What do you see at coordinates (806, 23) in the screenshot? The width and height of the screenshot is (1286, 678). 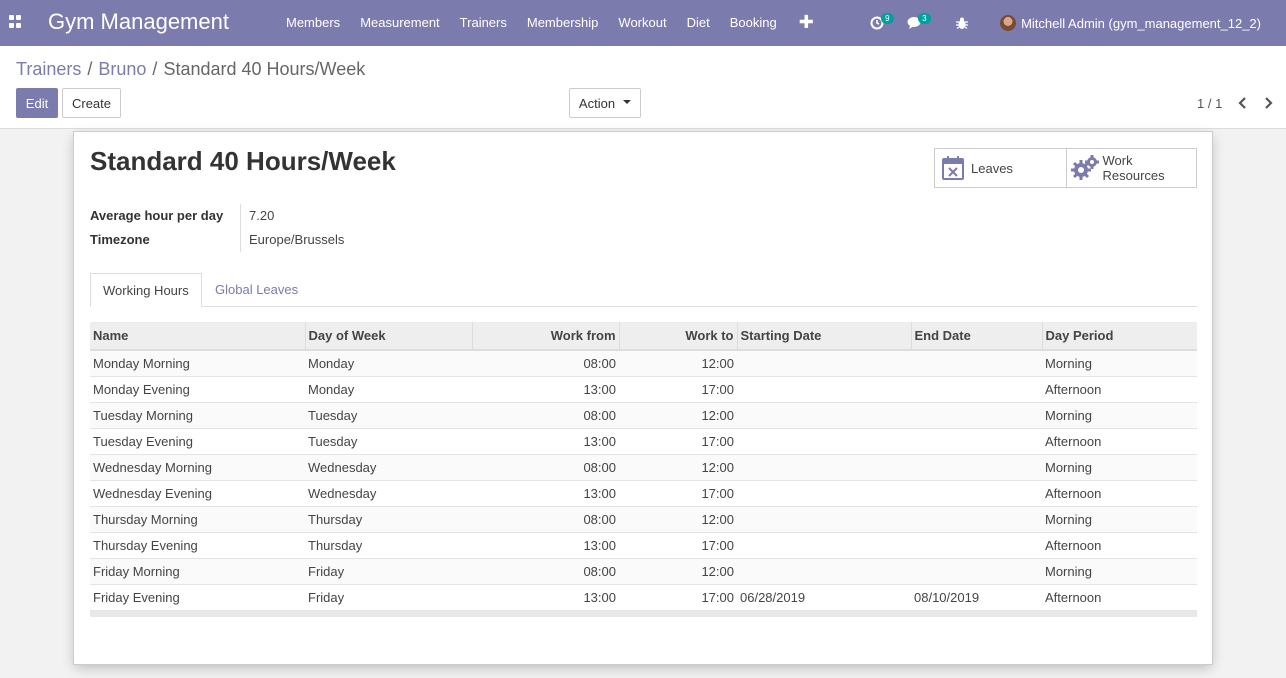 I see `add-menu-icon: ✚` at bounding box center [806, 23].